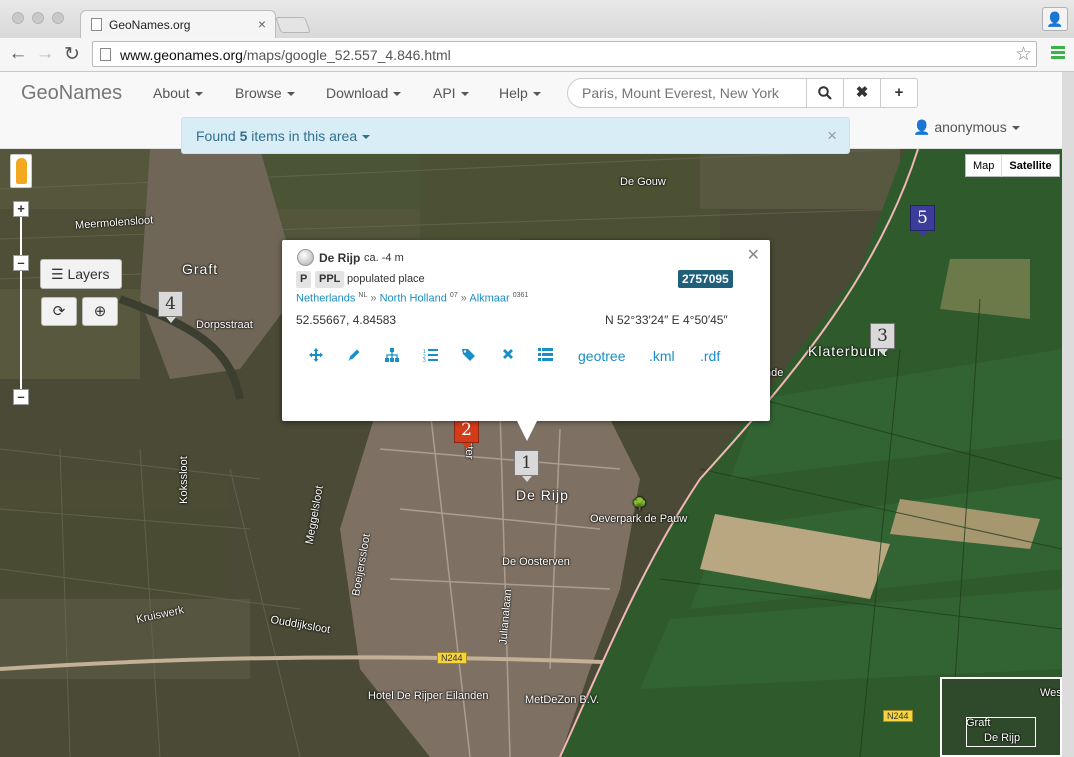 The width and height of the screenshot is (1074, 757). Describe the element at coordinates (542, 495) in the screenshot. I see `map-label-de-rijp: De Rijp` at that location.